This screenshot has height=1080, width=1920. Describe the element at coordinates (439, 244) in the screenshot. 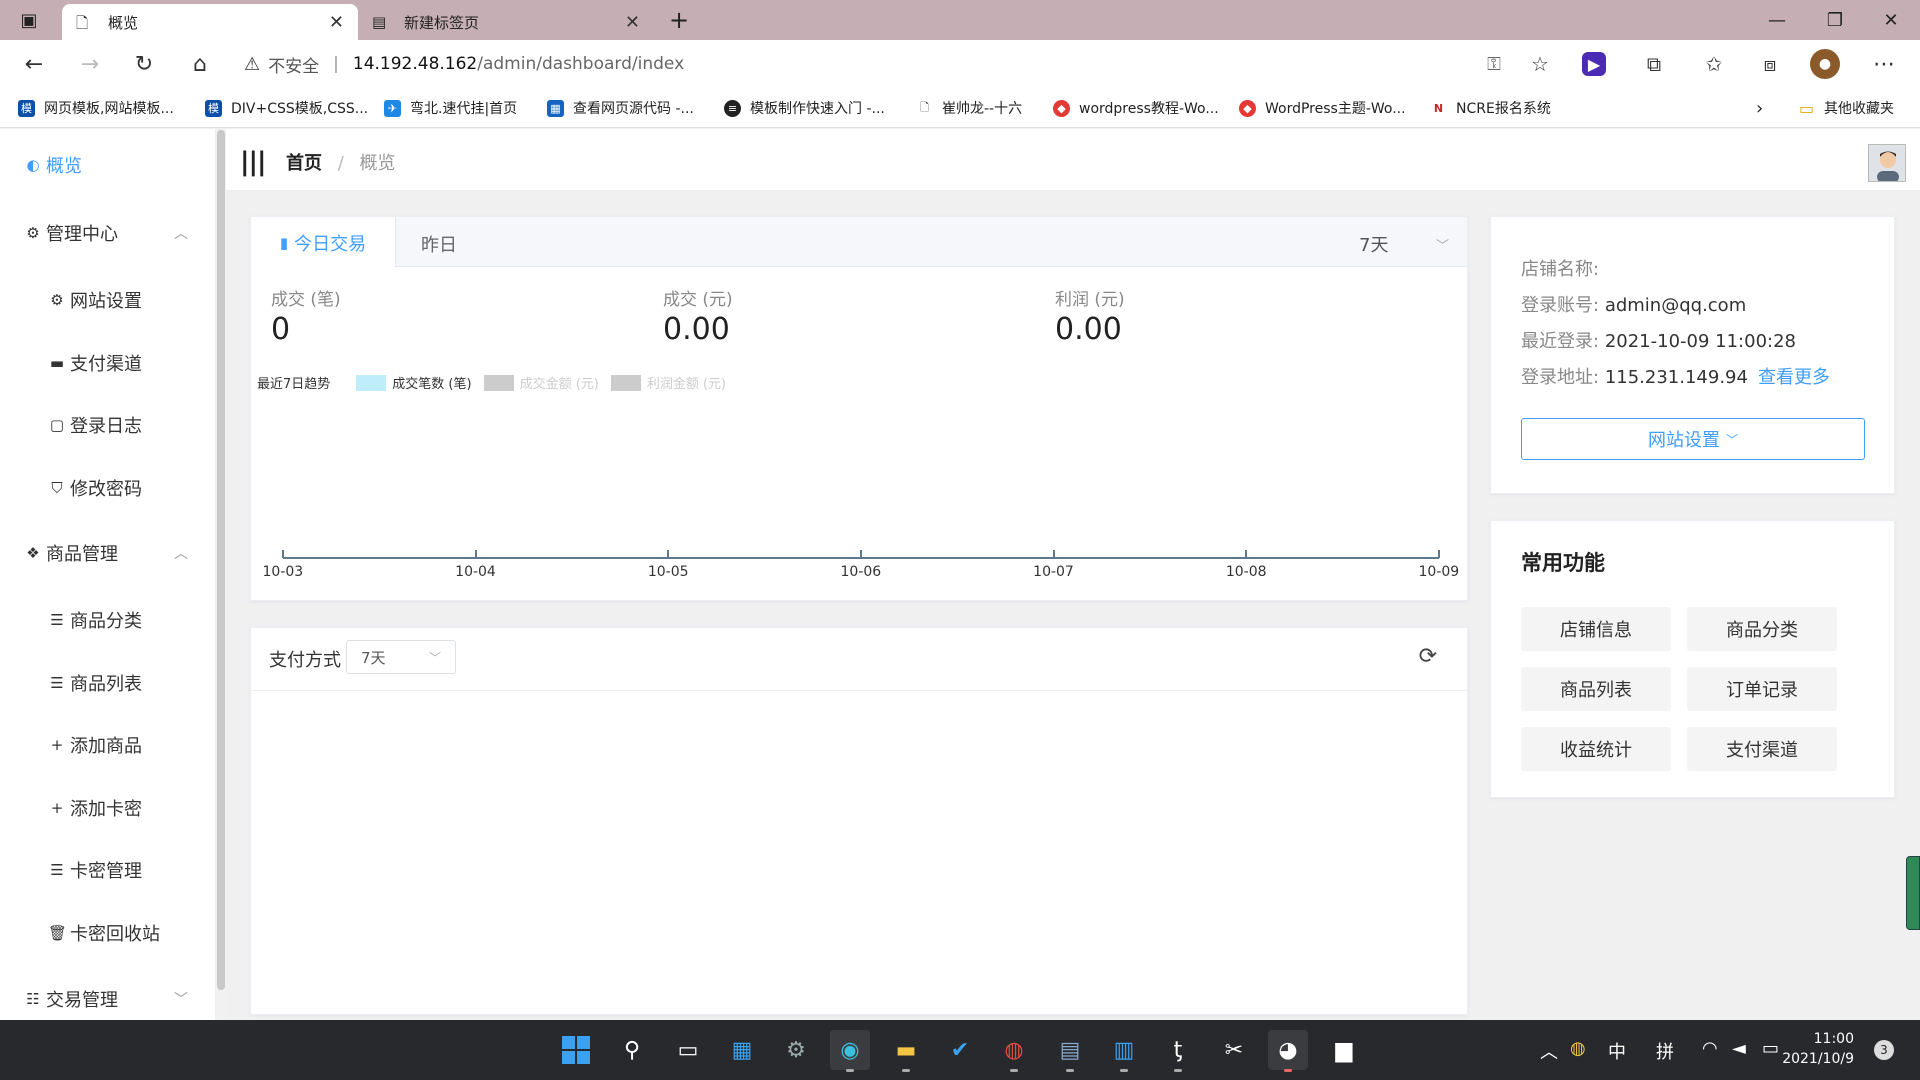

I see `tab-yesterday: 昨日` at that location.